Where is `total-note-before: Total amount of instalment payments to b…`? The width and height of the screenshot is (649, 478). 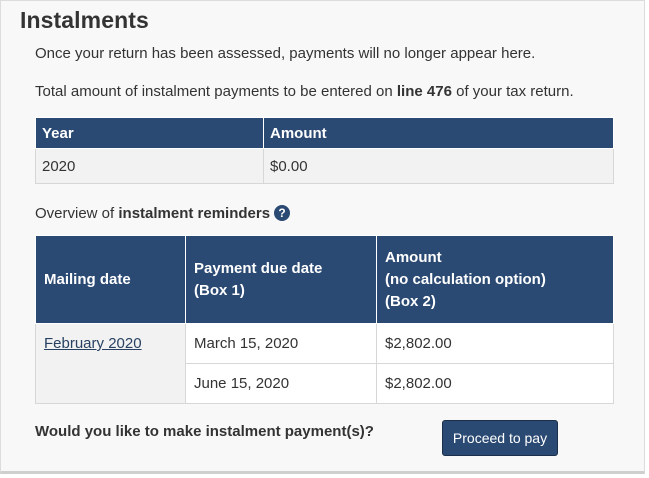 total-note-before: Total amount of instalment payments to b… is located at coordinates (216, 91).